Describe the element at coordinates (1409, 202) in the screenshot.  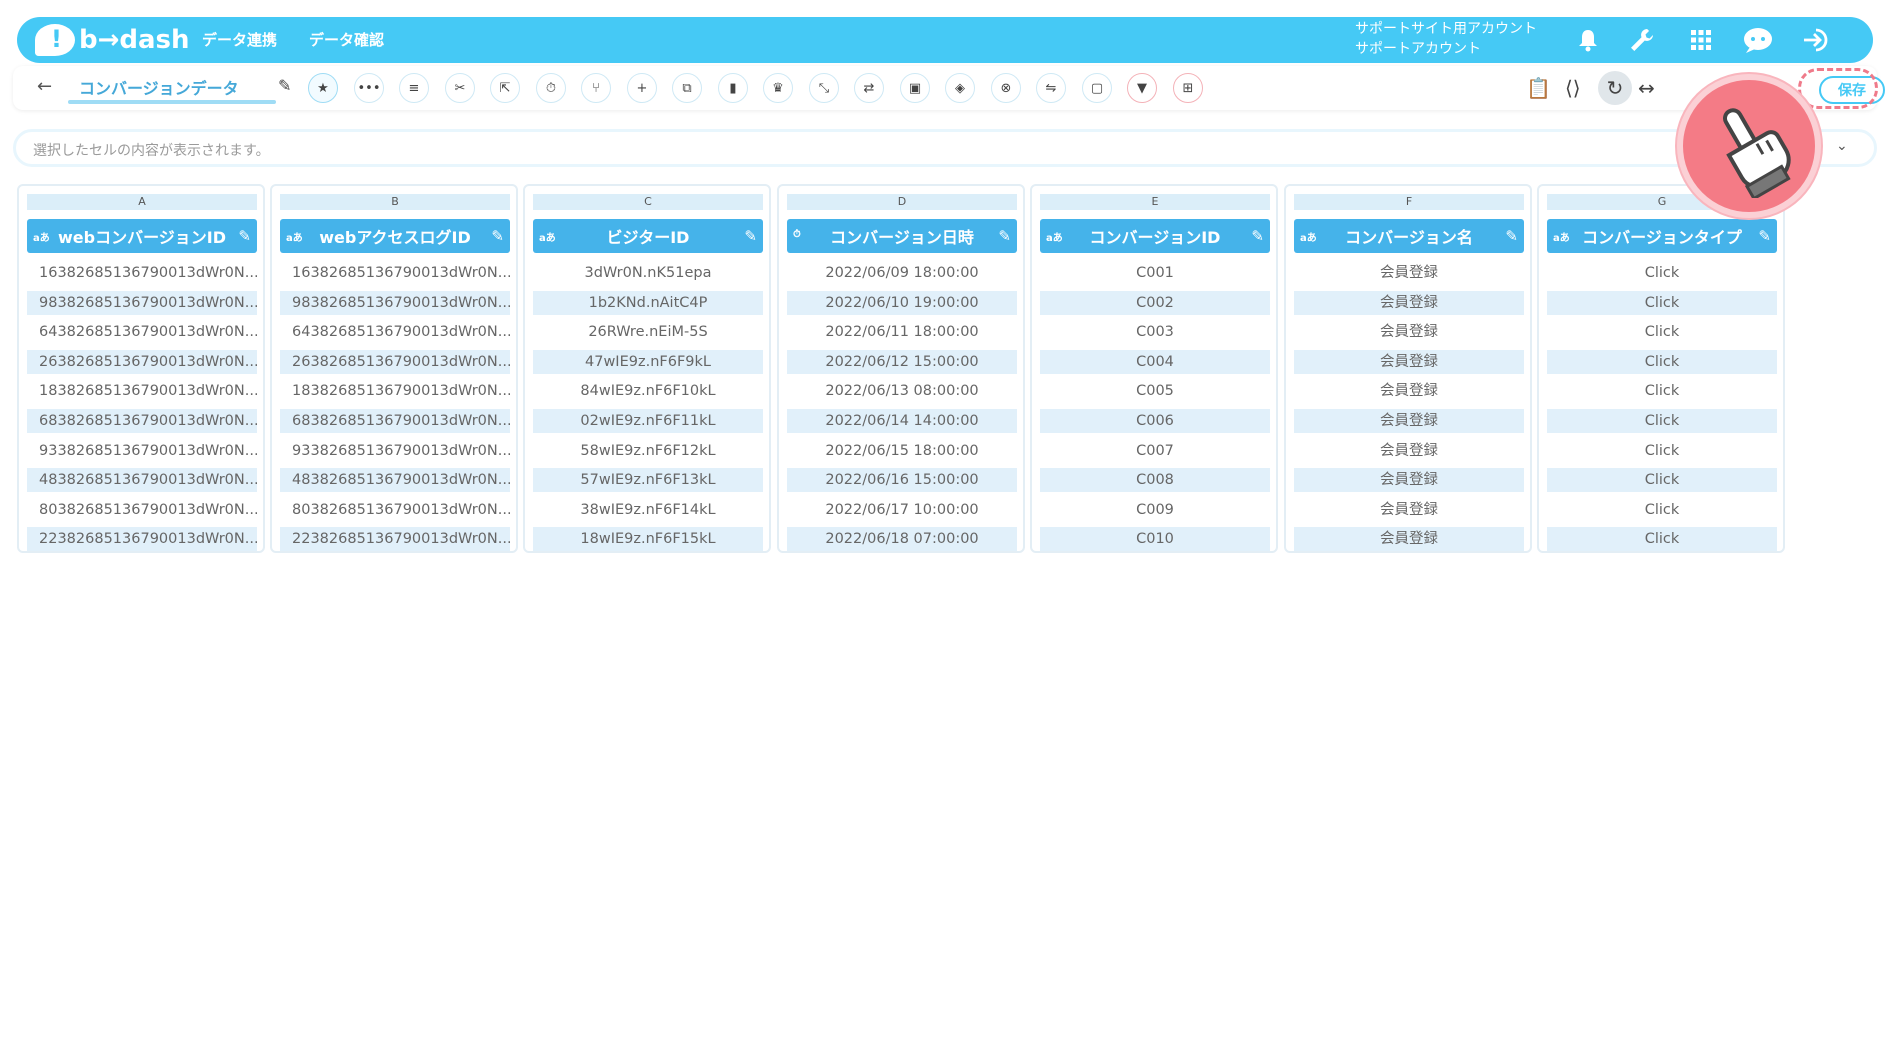
I see `column-letter: F` at that location.